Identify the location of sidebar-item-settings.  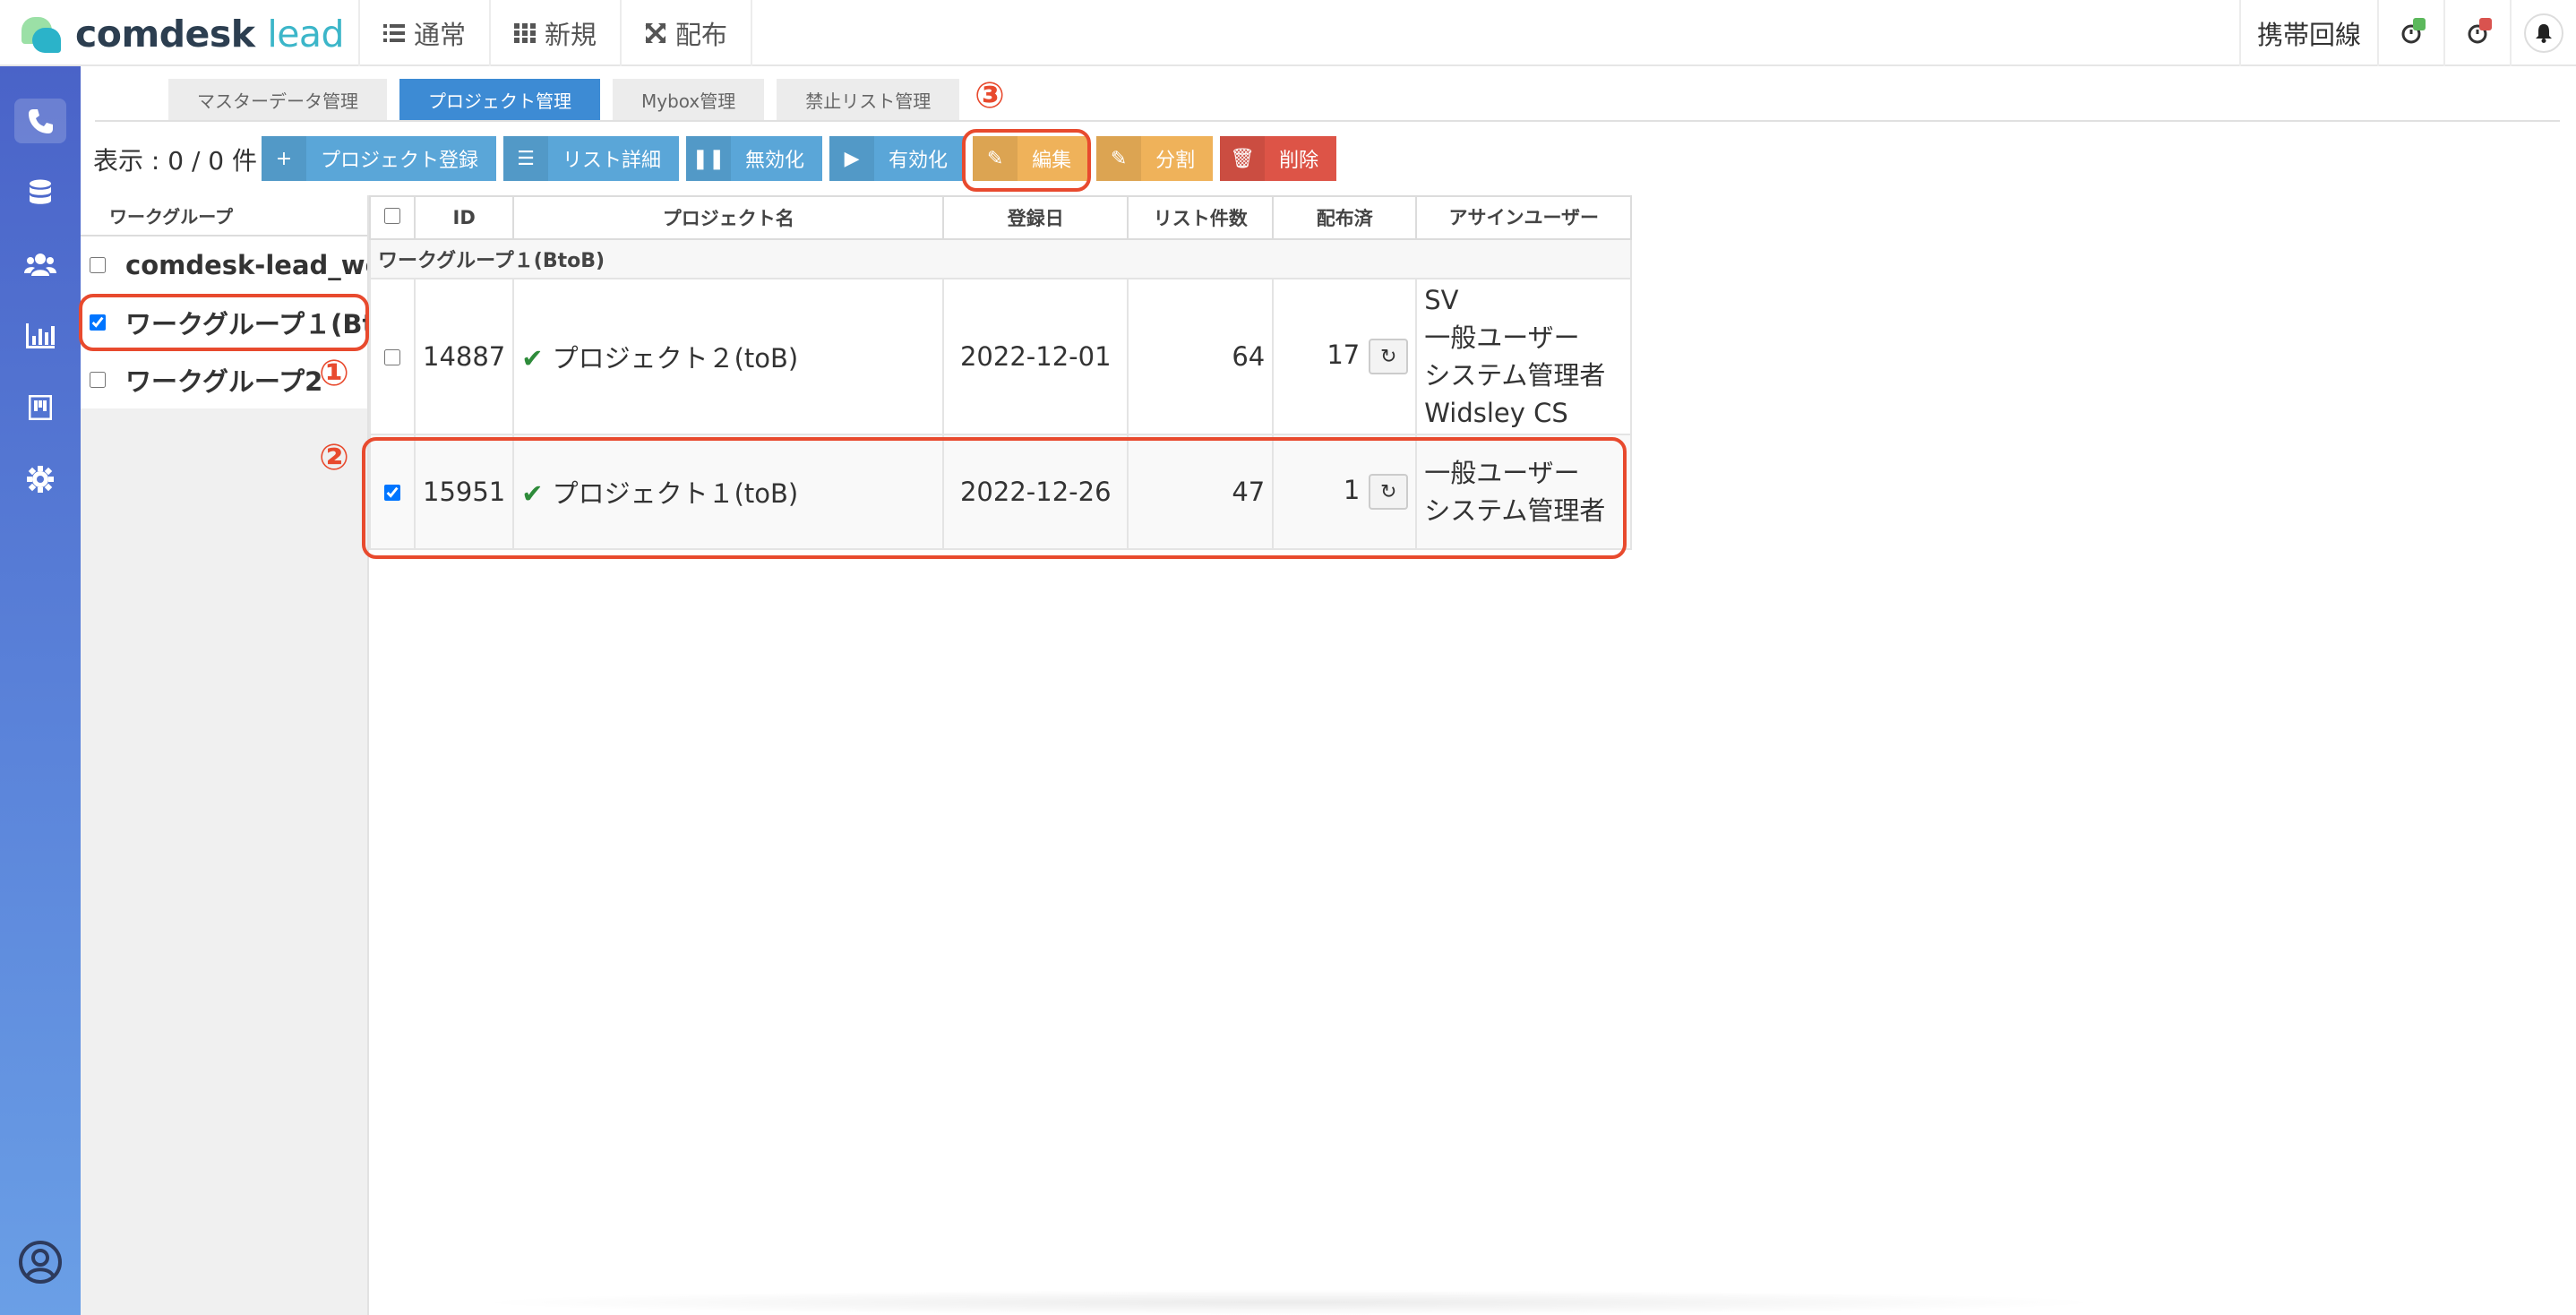
(40, 479).